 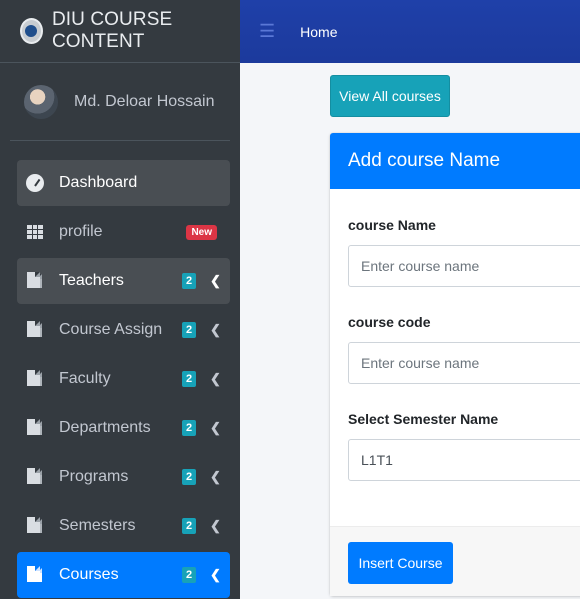 What do you see at coordinates (123, 379) in the screenshot?
I see `sidebar-item-faculty: Faculty 2 ❮` at bounding box center [123, 379].